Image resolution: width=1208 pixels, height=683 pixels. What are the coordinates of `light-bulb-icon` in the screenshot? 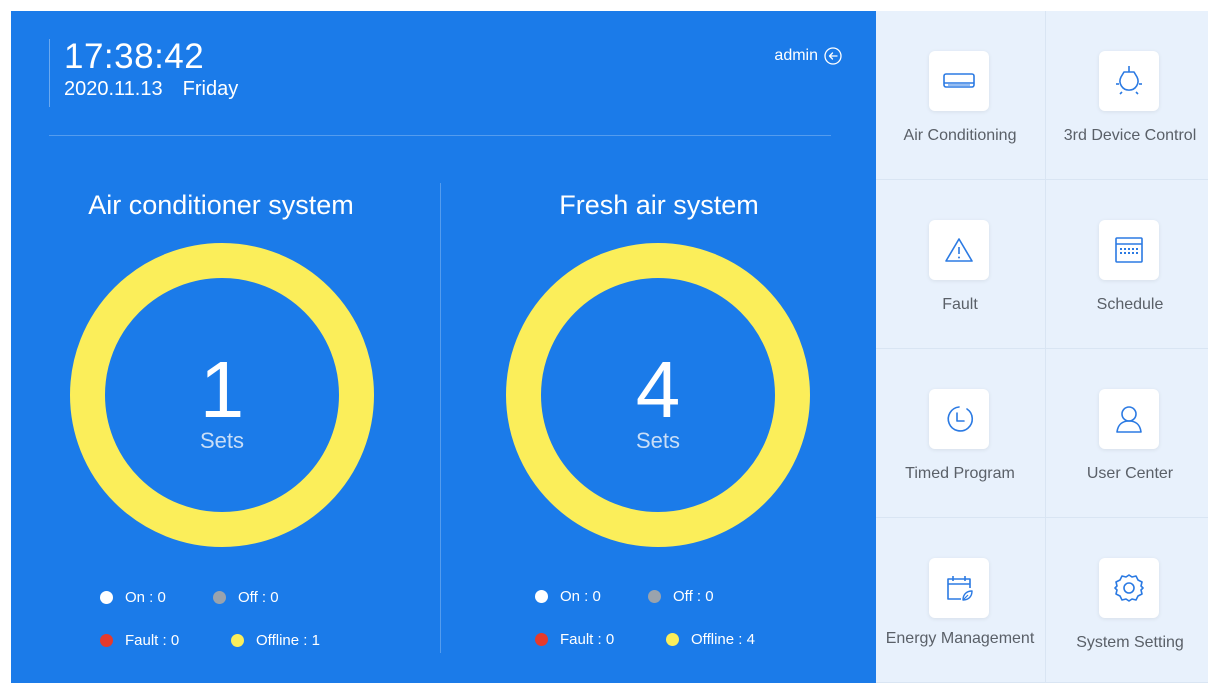 It's located at (1129, 81).